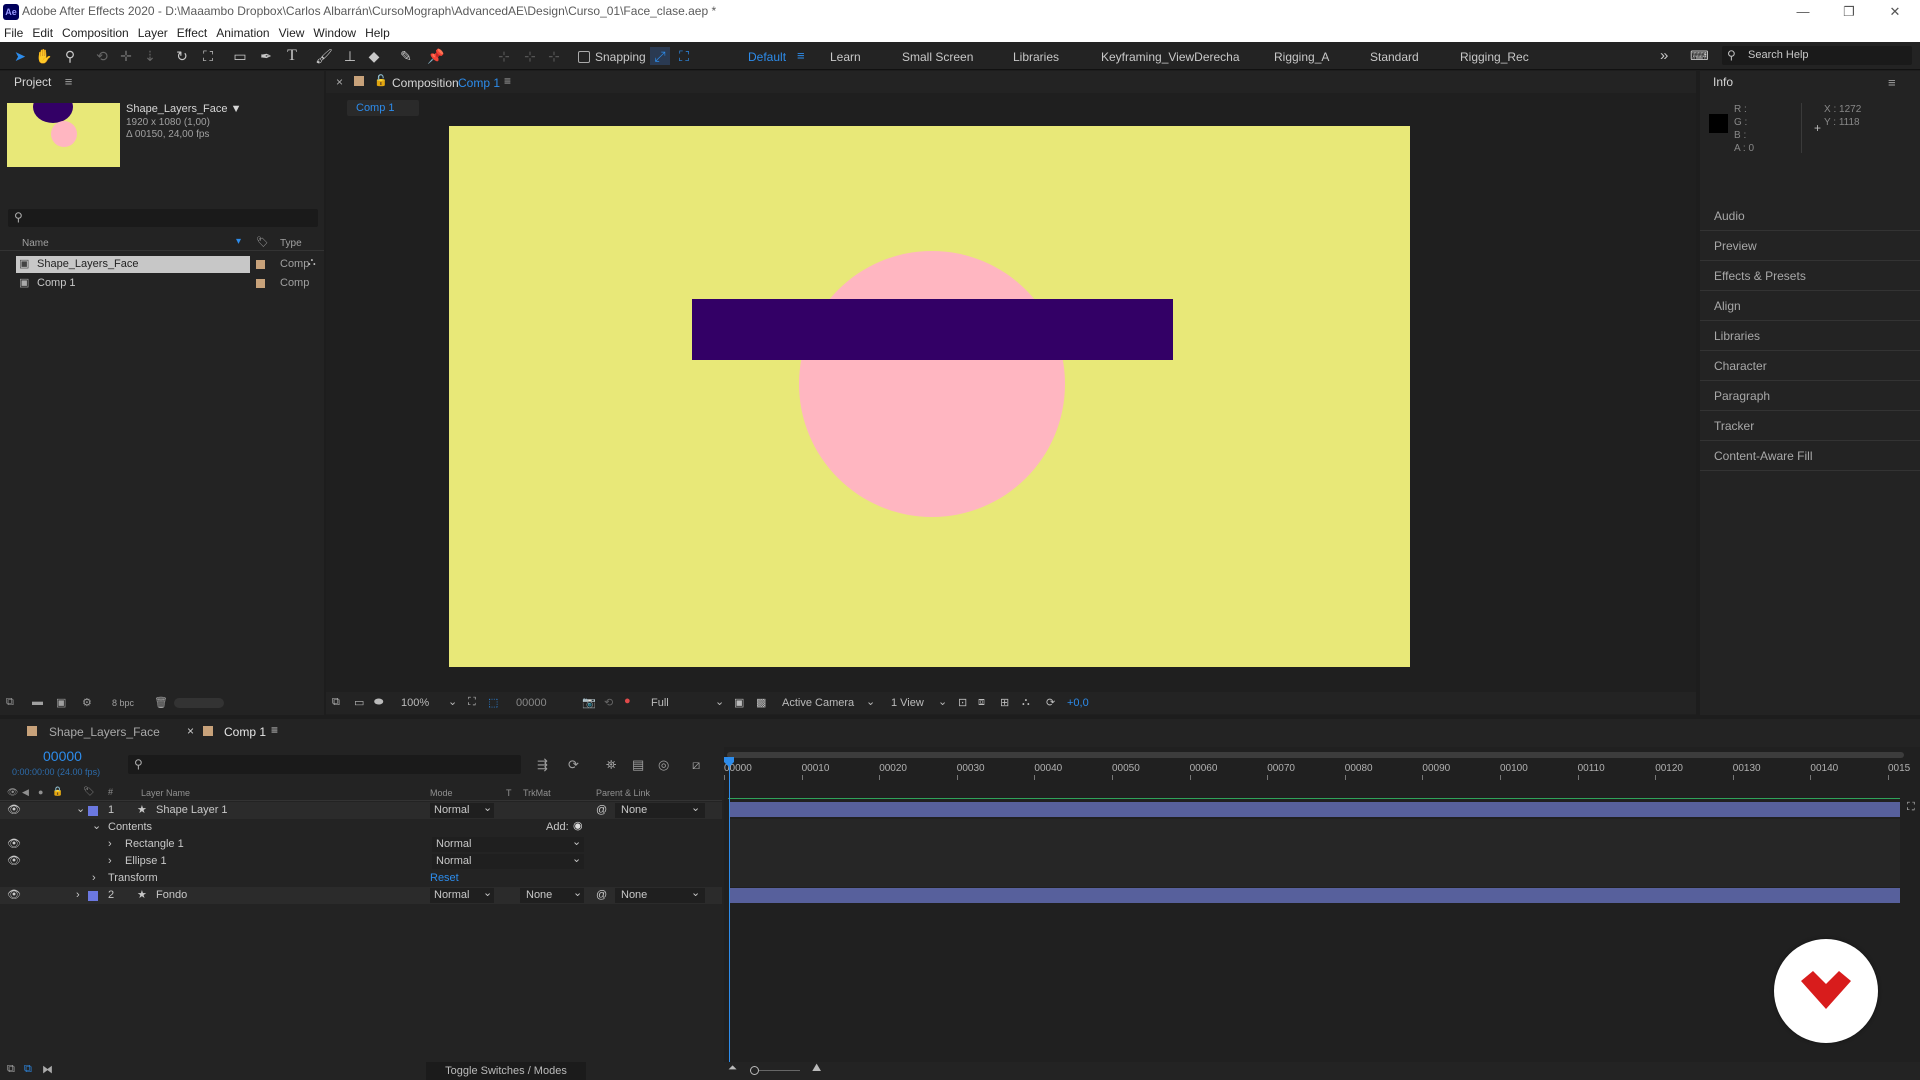 Image resolution: width=1920 pixels, height=1080 pixels. Describe the element at coordinates (162, 264) in the screenshot. I see `project-item-row: ▣ Shape_Layers_Face Comp ⛬` at that location.